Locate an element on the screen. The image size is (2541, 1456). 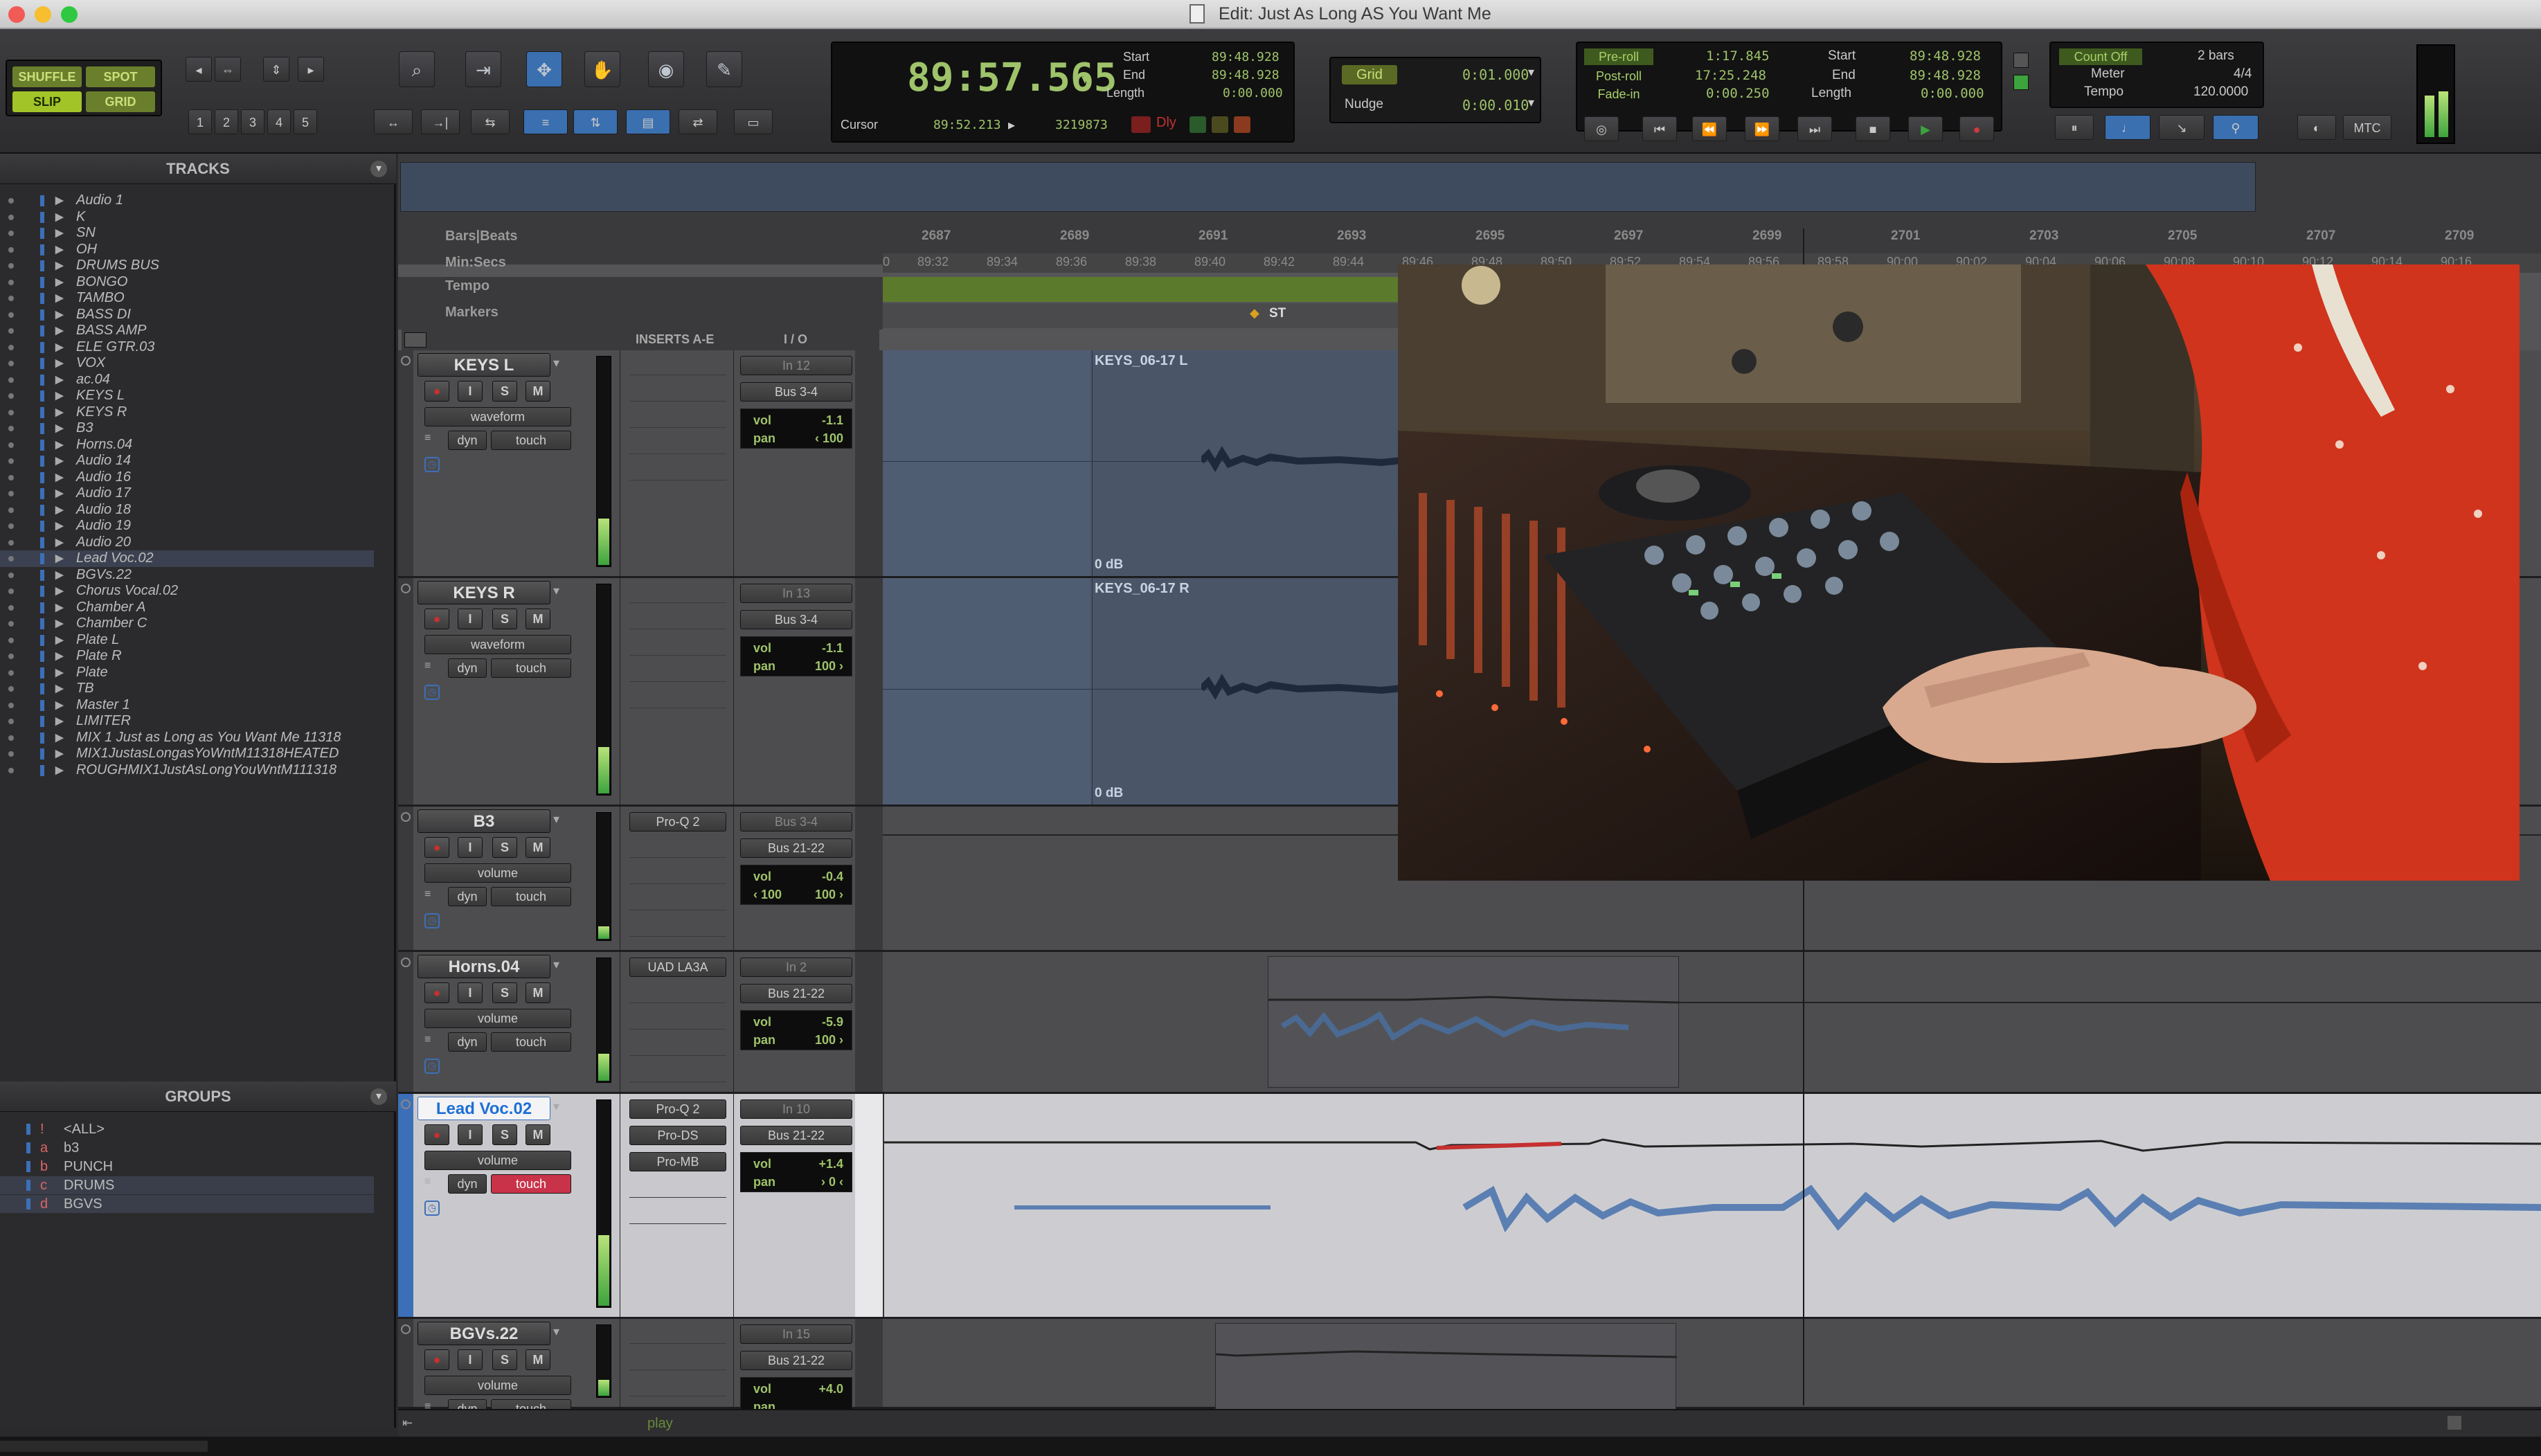
transport-start-value: 89:48.928 is located at coordinates (1945, 56).